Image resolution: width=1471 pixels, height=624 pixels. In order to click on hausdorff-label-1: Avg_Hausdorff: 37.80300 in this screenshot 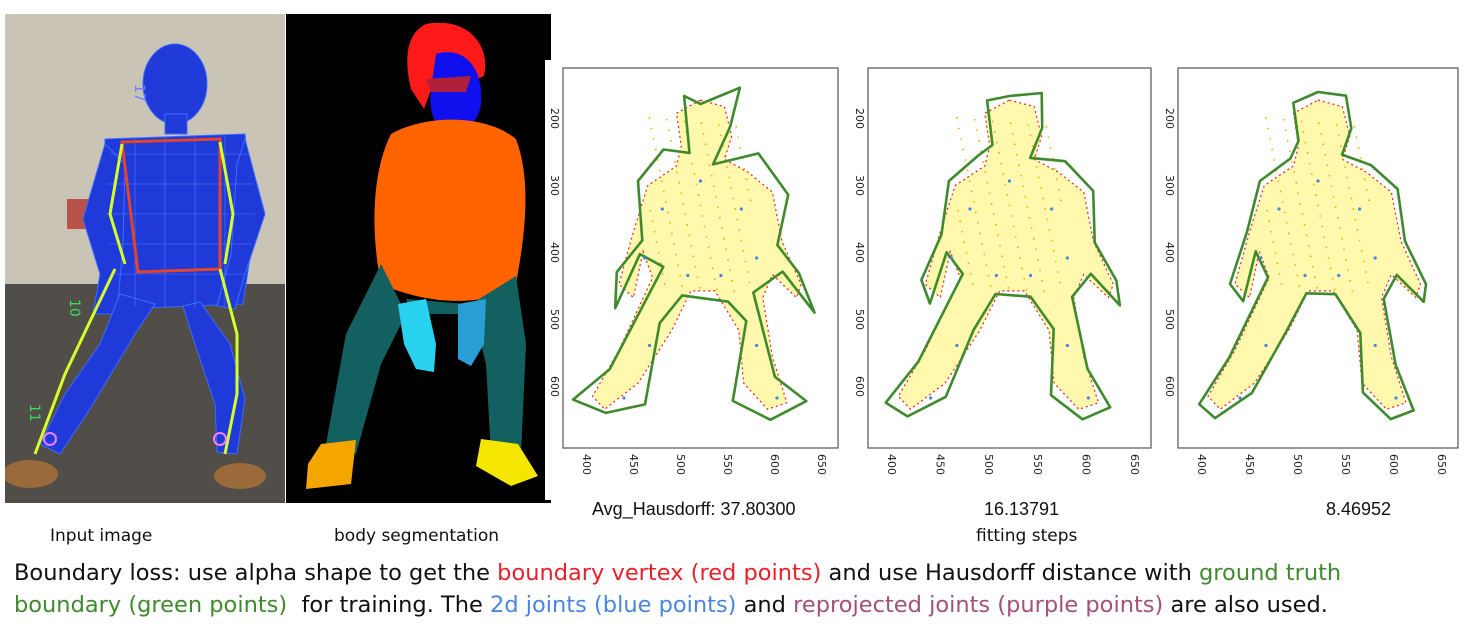, I will do `click(694, 509)`.